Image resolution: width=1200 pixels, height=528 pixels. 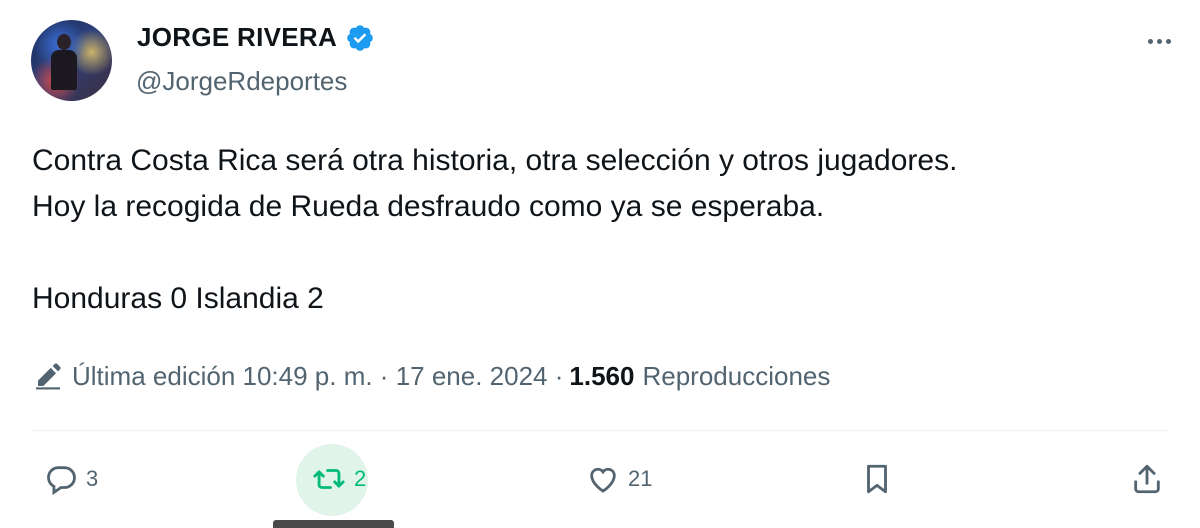 I want to click on tweet-line-3: Honduras 0 Islandia 2, so click(x=178, y=298).